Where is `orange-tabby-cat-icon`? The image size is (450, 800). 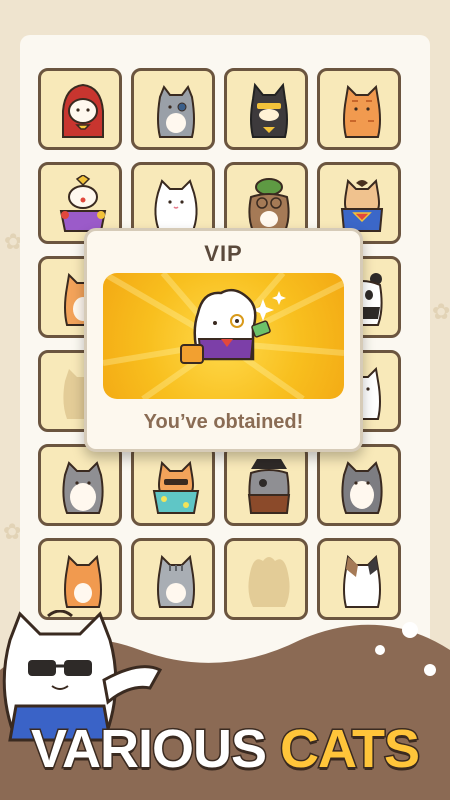 orange-tabby-cat-icon is located at coordinates (362, 111).